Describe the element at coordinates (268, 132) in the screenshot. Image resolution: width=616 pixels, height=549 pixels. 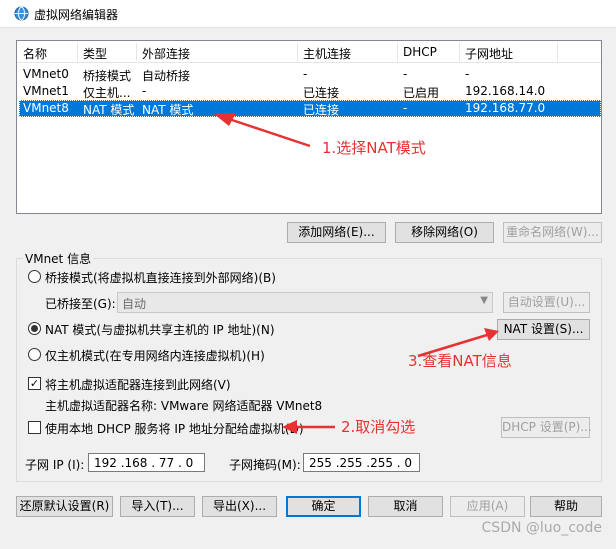
I see `arrow-nat-mode` at that location.